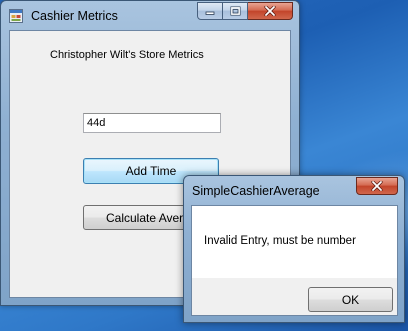 Image resolution: width=408 pixels, height=331 pixels. What do you see at coordinates (139, 217) in the screenshot?
I see `calculate-average-button: Calculate Average` at bounding box center [139, 217].